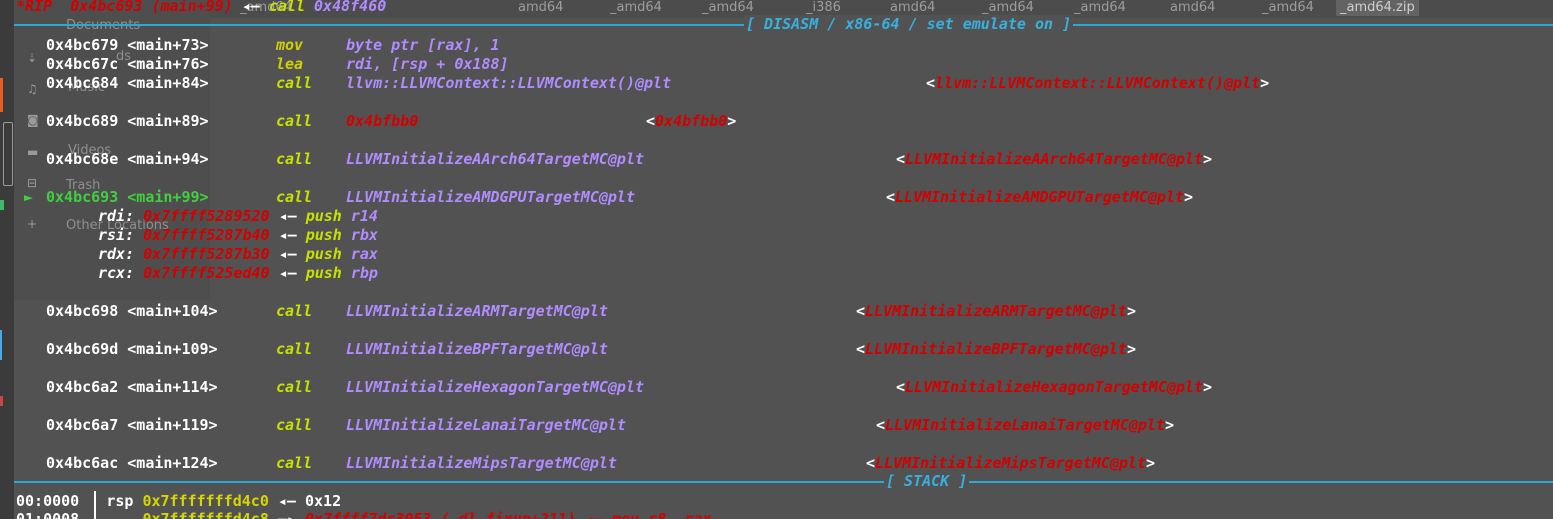 This screenshot has width=1553, height=519. I want to click on music-icon: ♫, so click(32, 89).